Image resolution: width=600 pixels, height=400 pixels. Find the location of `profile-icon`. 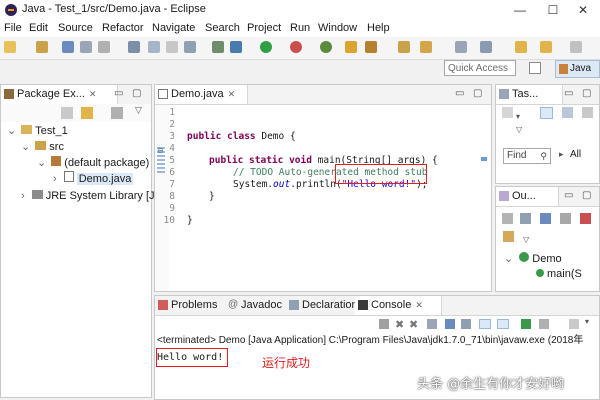

profile-icon is located at coordinates (236, 47).